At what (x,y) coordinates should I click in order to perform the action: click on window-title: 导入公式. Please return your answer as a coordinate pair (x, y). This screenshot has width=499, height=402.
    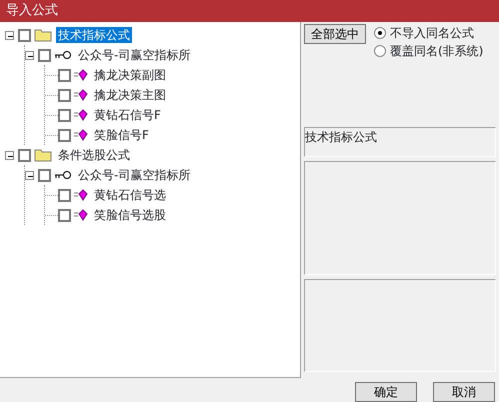
    Looking at the image, I should click on (249, 11).